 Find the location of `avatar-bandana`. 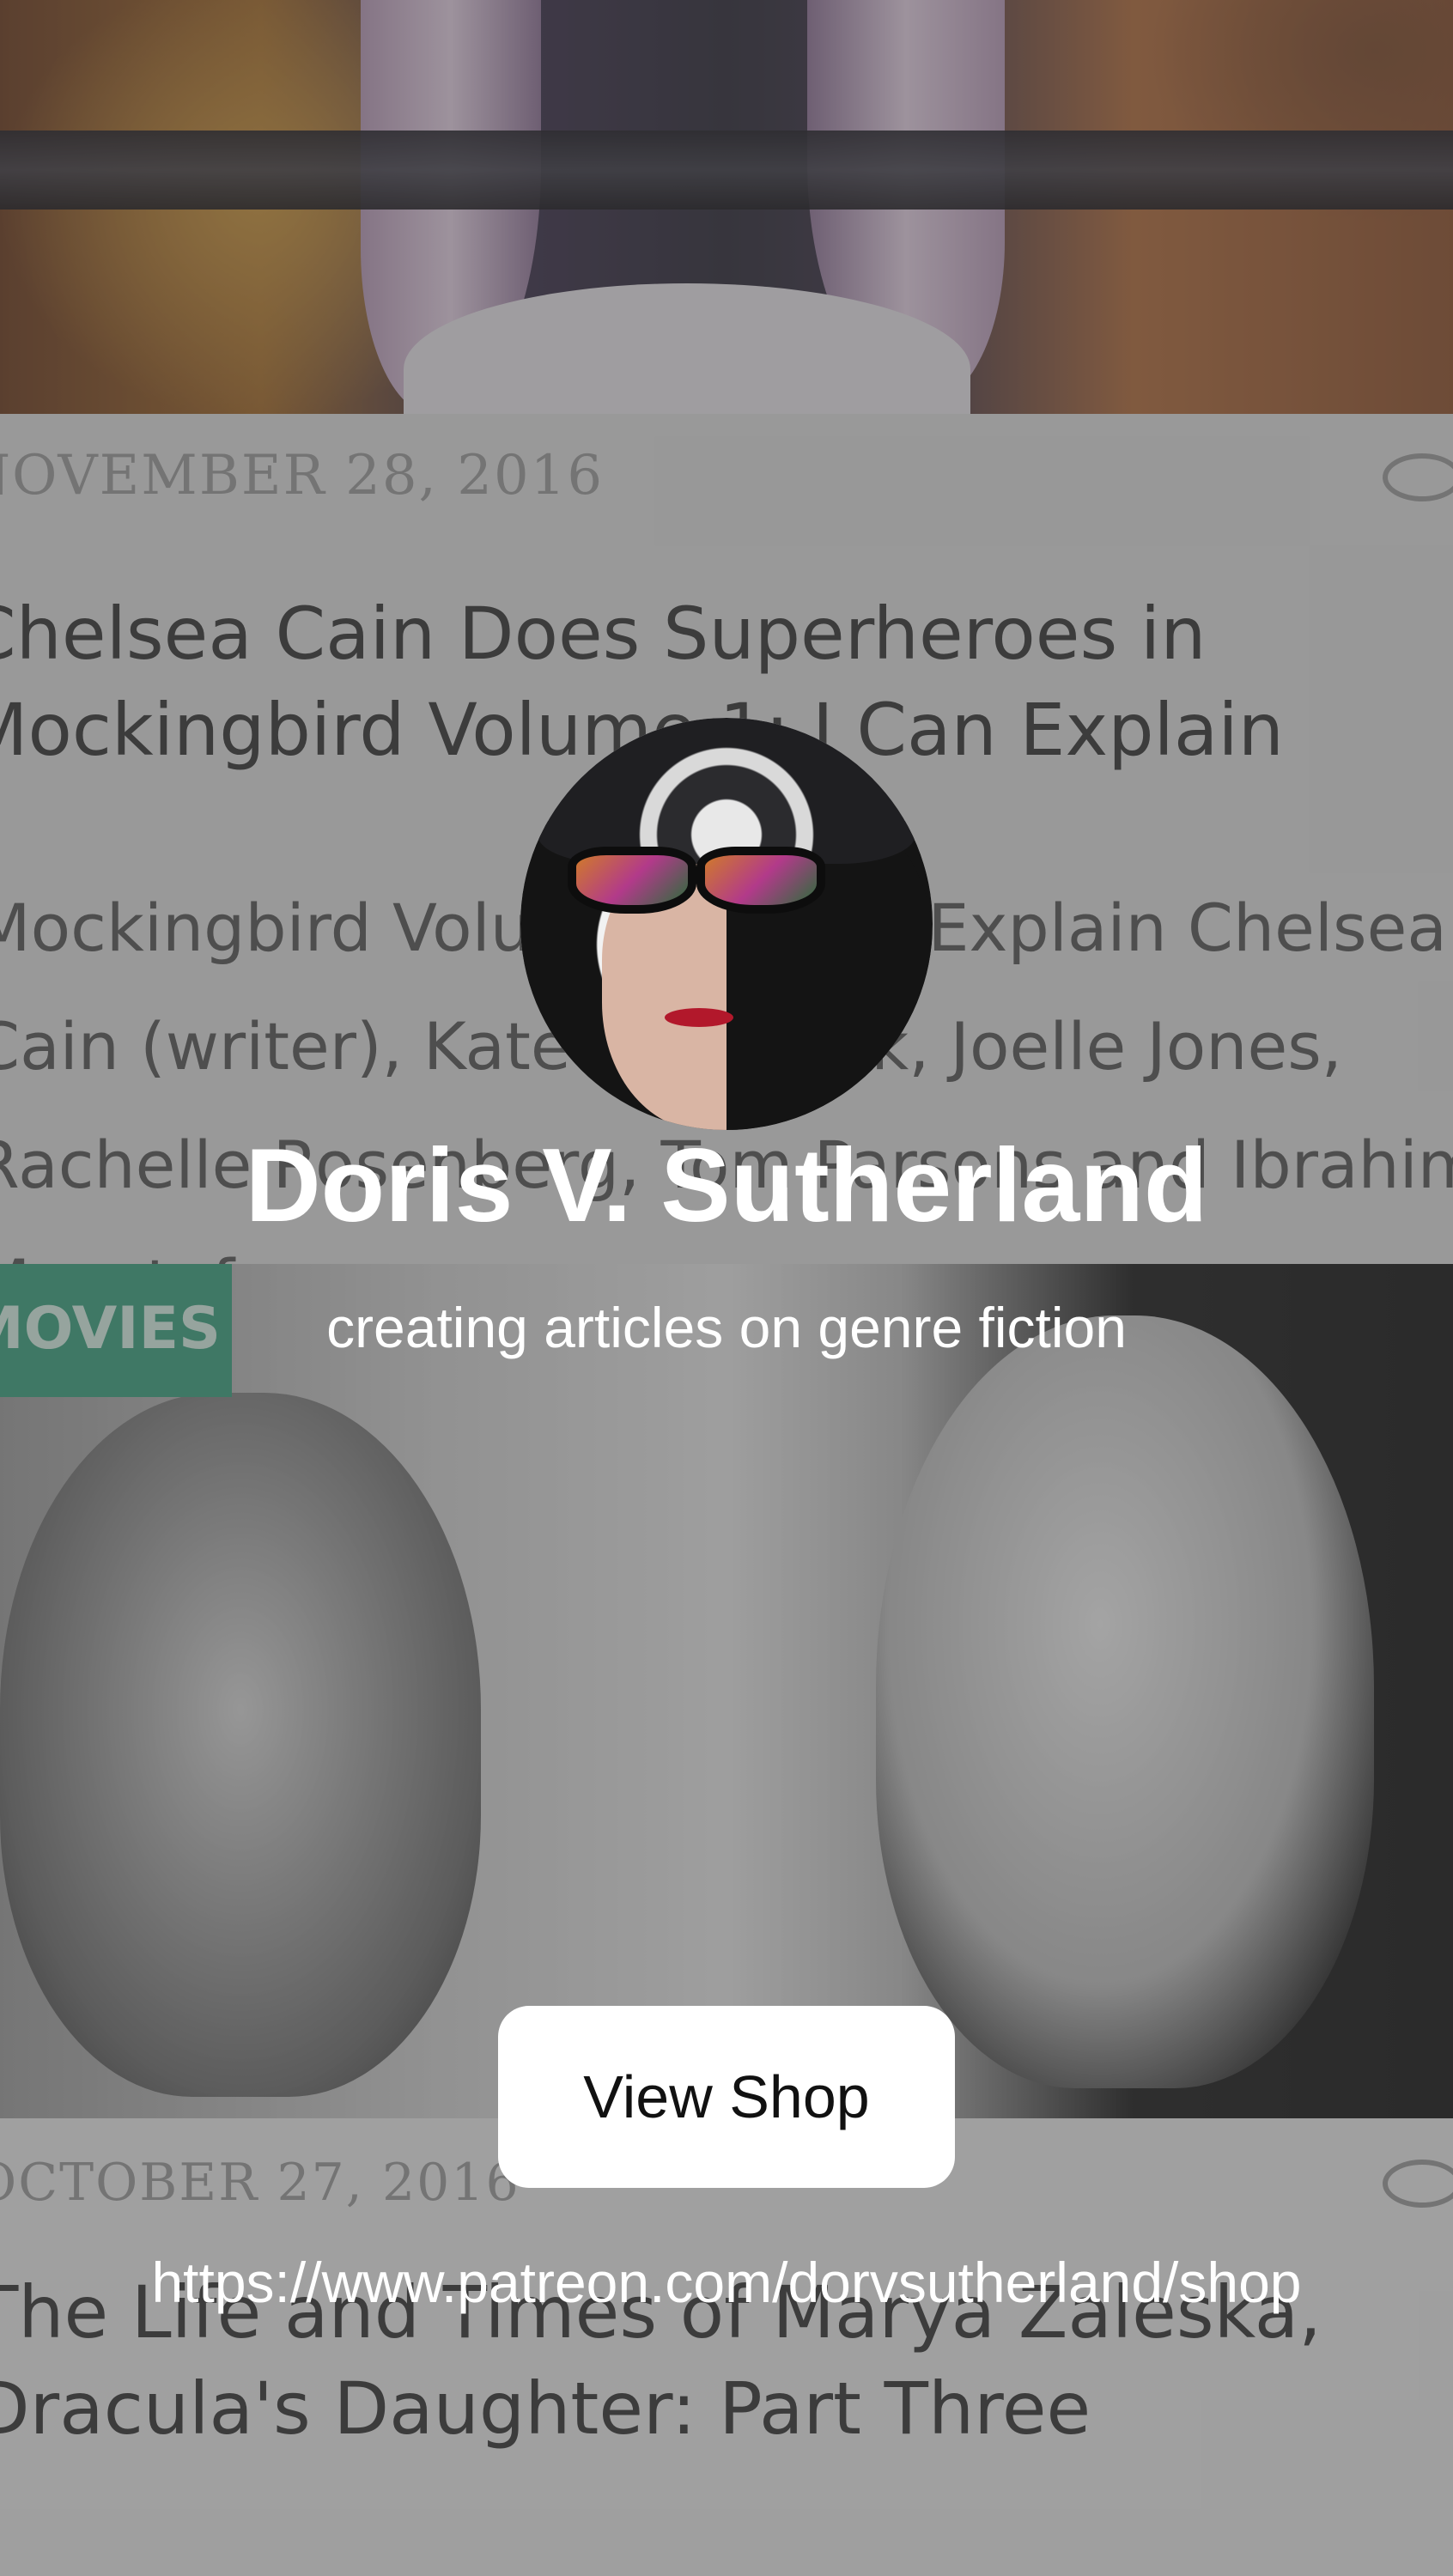

avatar-bandana is located at coordinates (727, 791).